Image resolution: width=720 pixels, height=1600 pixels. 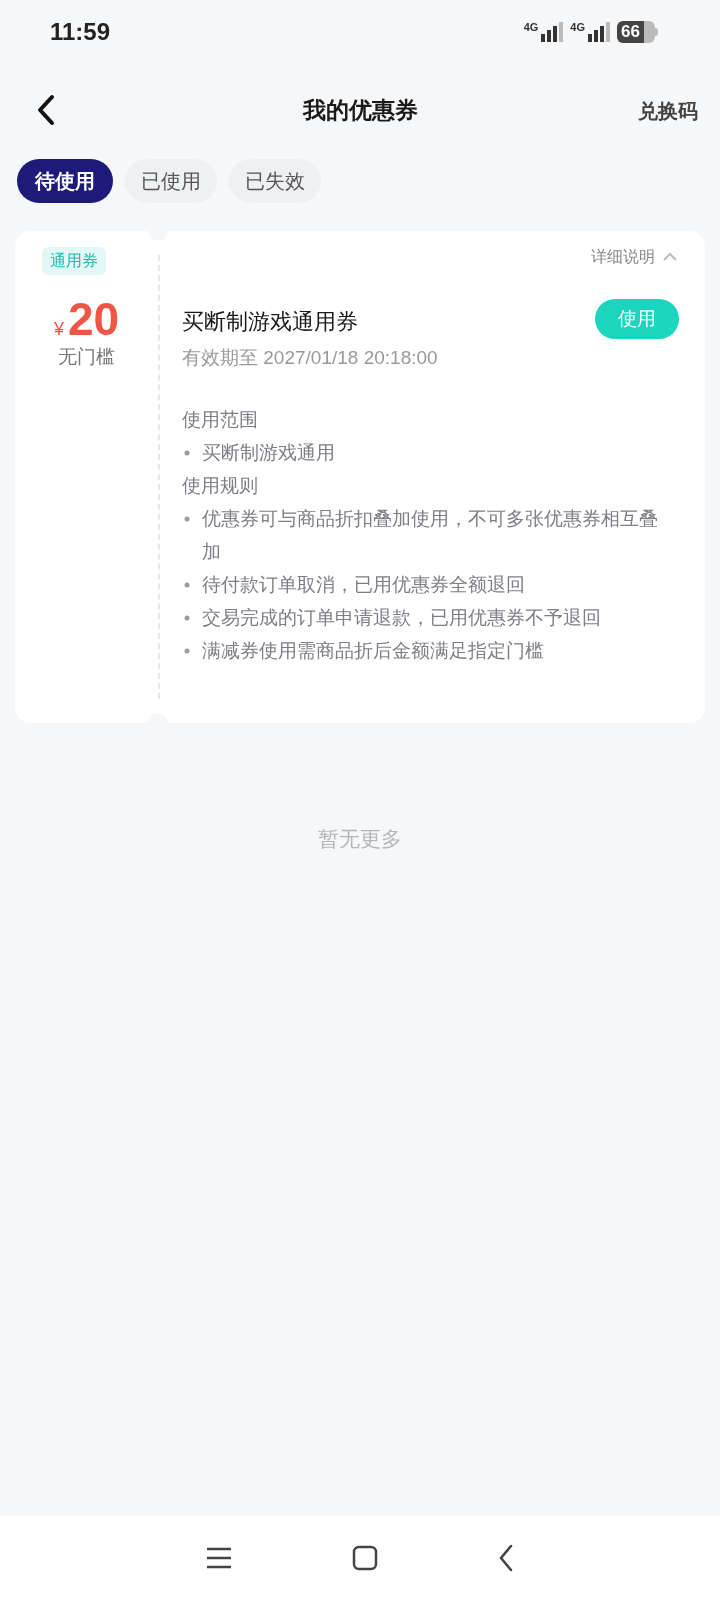 I want to click on filter-tab: 待使用, so click(x=65, y=181).